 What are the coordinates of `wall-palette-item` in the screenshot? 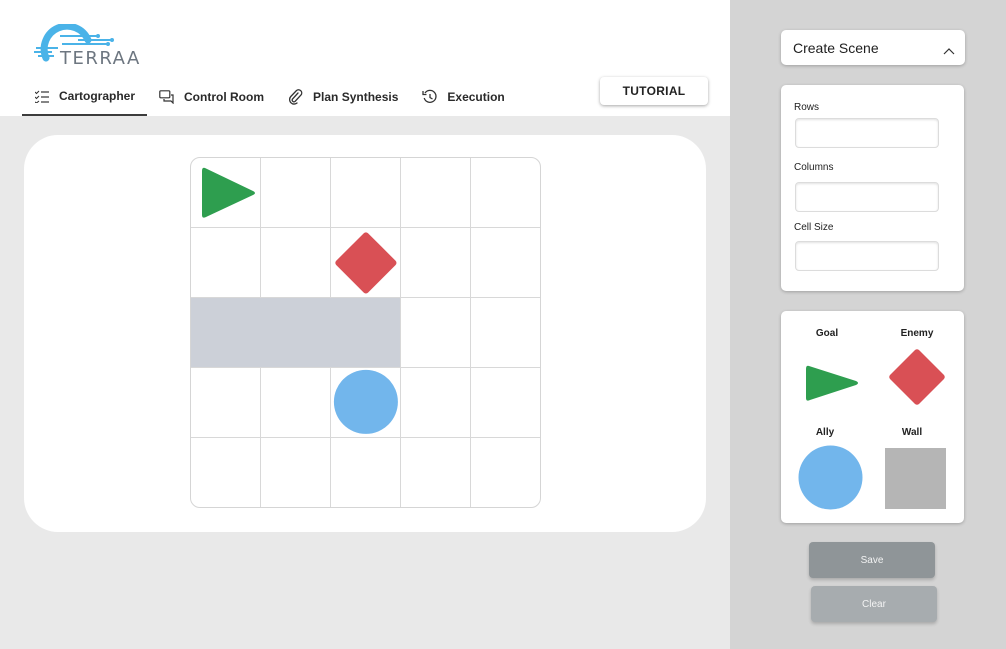 It's located at (915, 478).